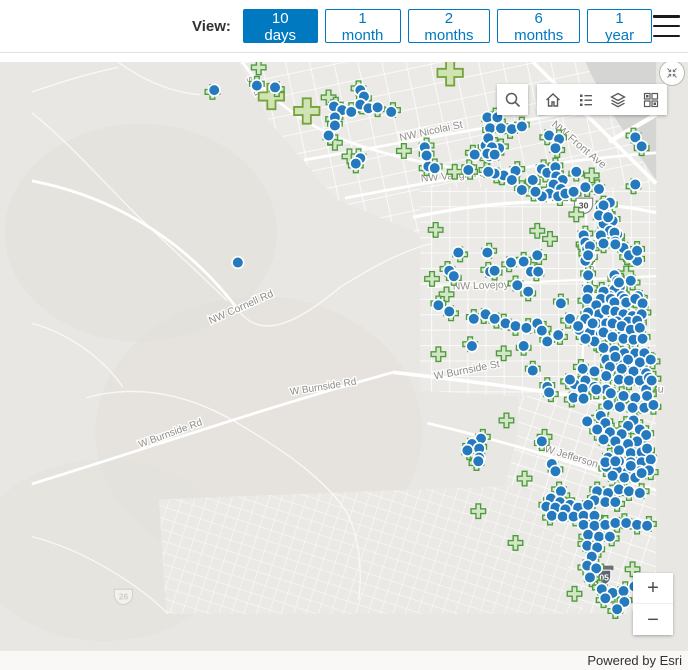 Image resolution: width=688 pixels, height=670 pixels. What do you see at coordinates (585, 99) in the screenshot?
I see `legend-button` at bounding box center [585, 99].